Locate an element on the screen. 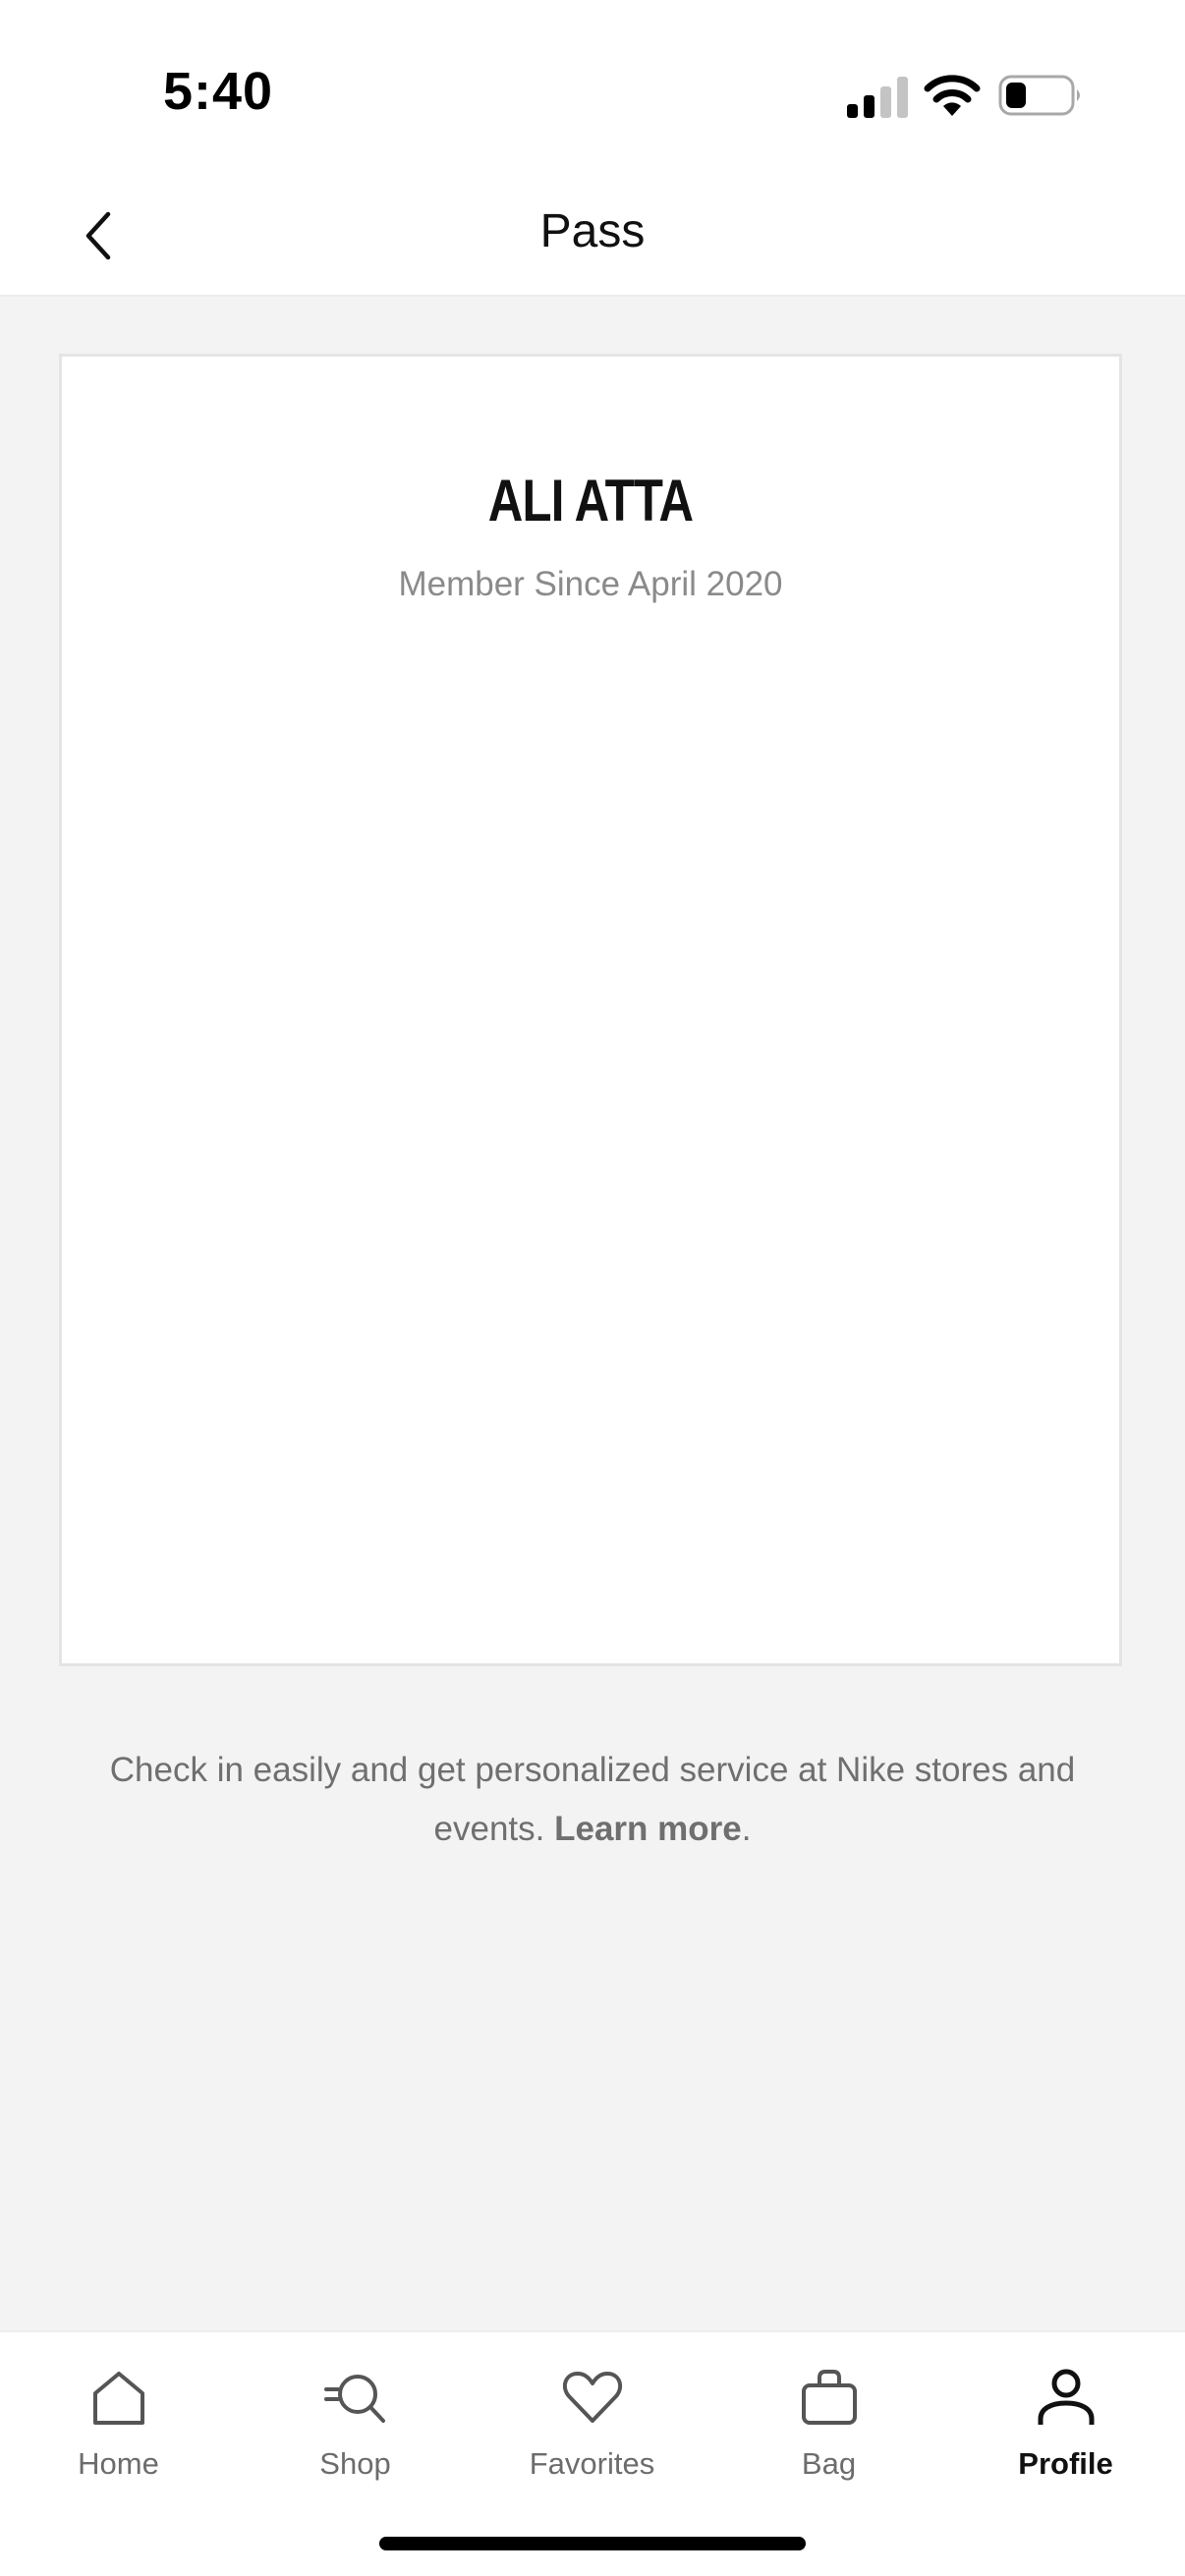 This screenshot has width=1185, height=2576. tab-bag: Bag is located at coordinates (829, 2425).